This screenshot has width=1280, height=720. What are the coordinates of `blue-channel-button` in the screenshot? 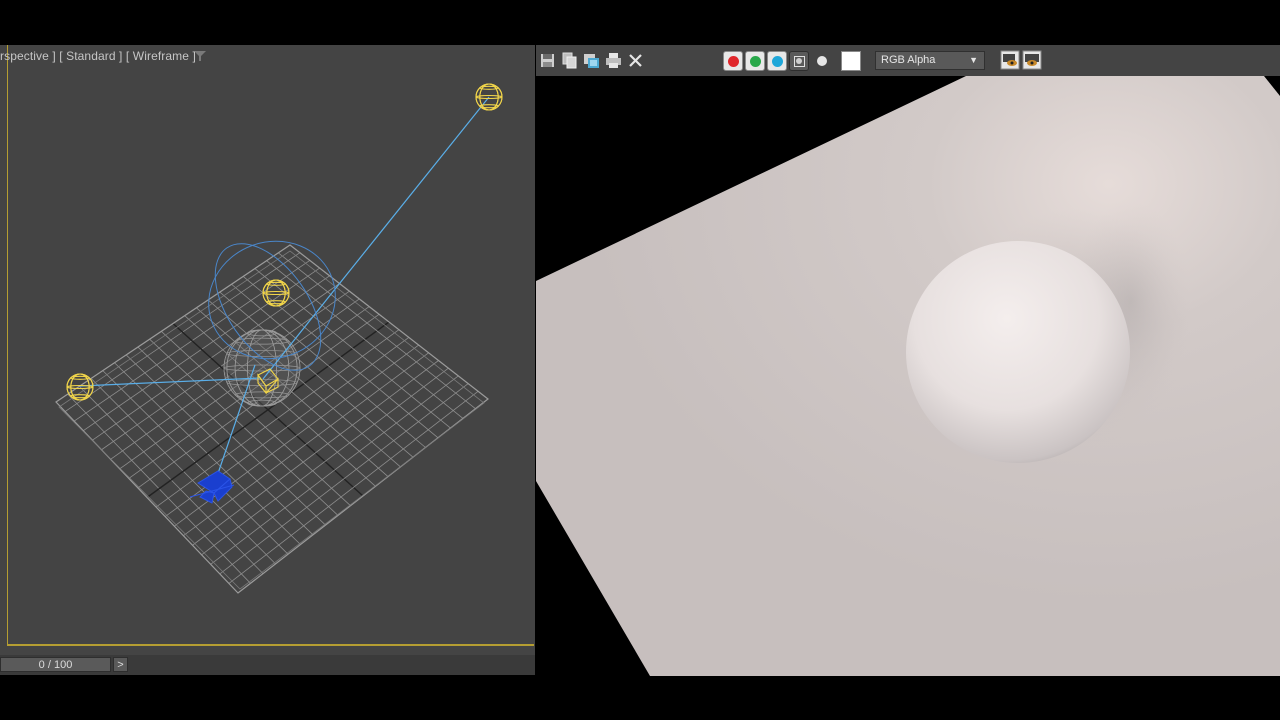 It's located at (777, 61).